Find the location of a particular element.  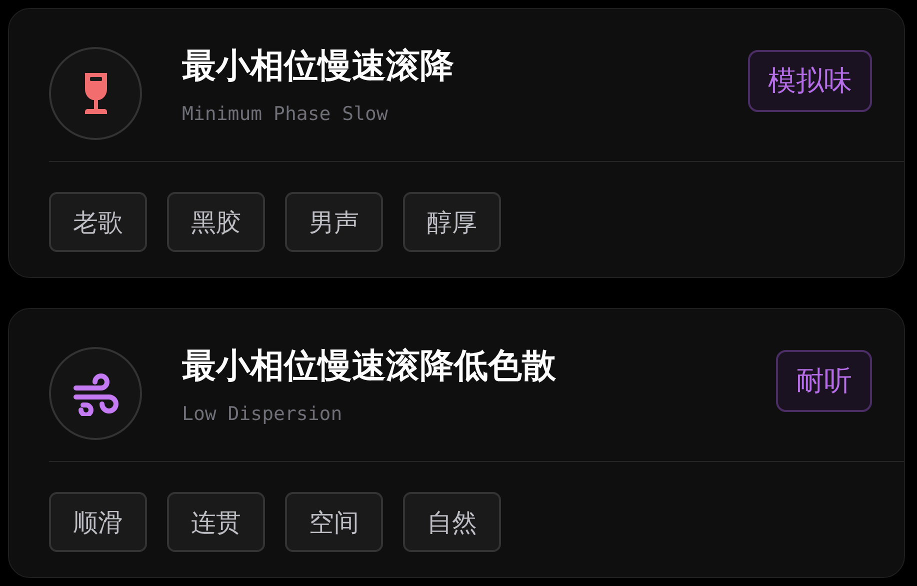

badge: 模拟味 is located at coordinates (810, 81).